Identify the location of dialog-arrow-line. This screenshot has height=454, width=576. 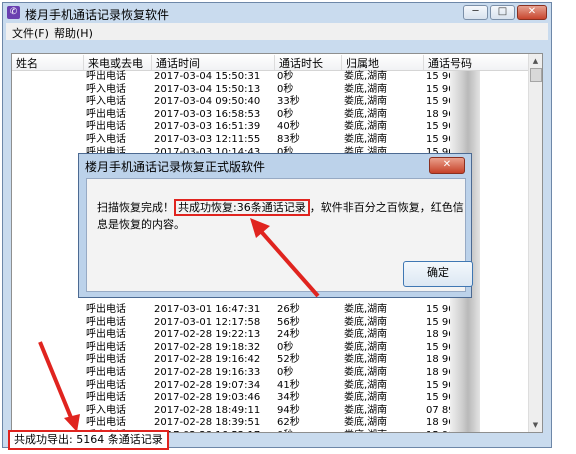
(288, 262).